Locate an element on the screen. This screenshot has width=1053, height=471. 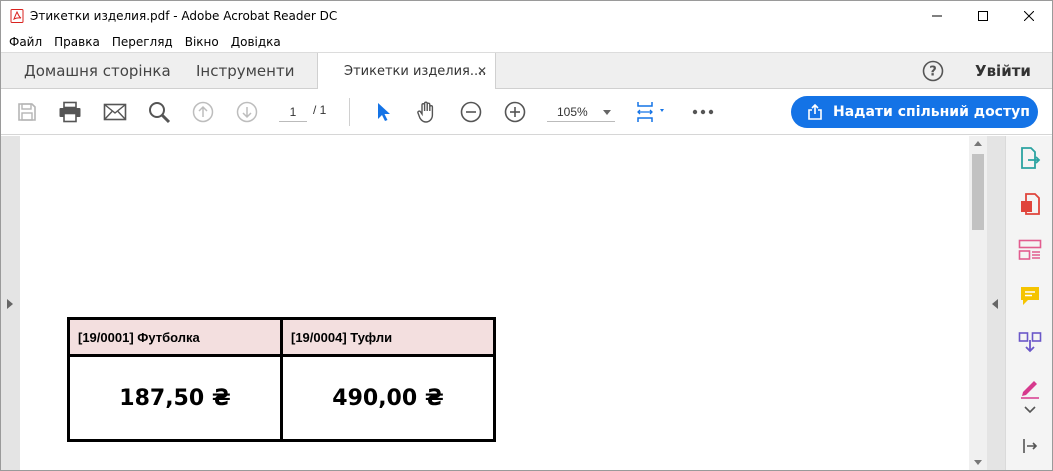
close-icon is located at coordinates (1029, 16).